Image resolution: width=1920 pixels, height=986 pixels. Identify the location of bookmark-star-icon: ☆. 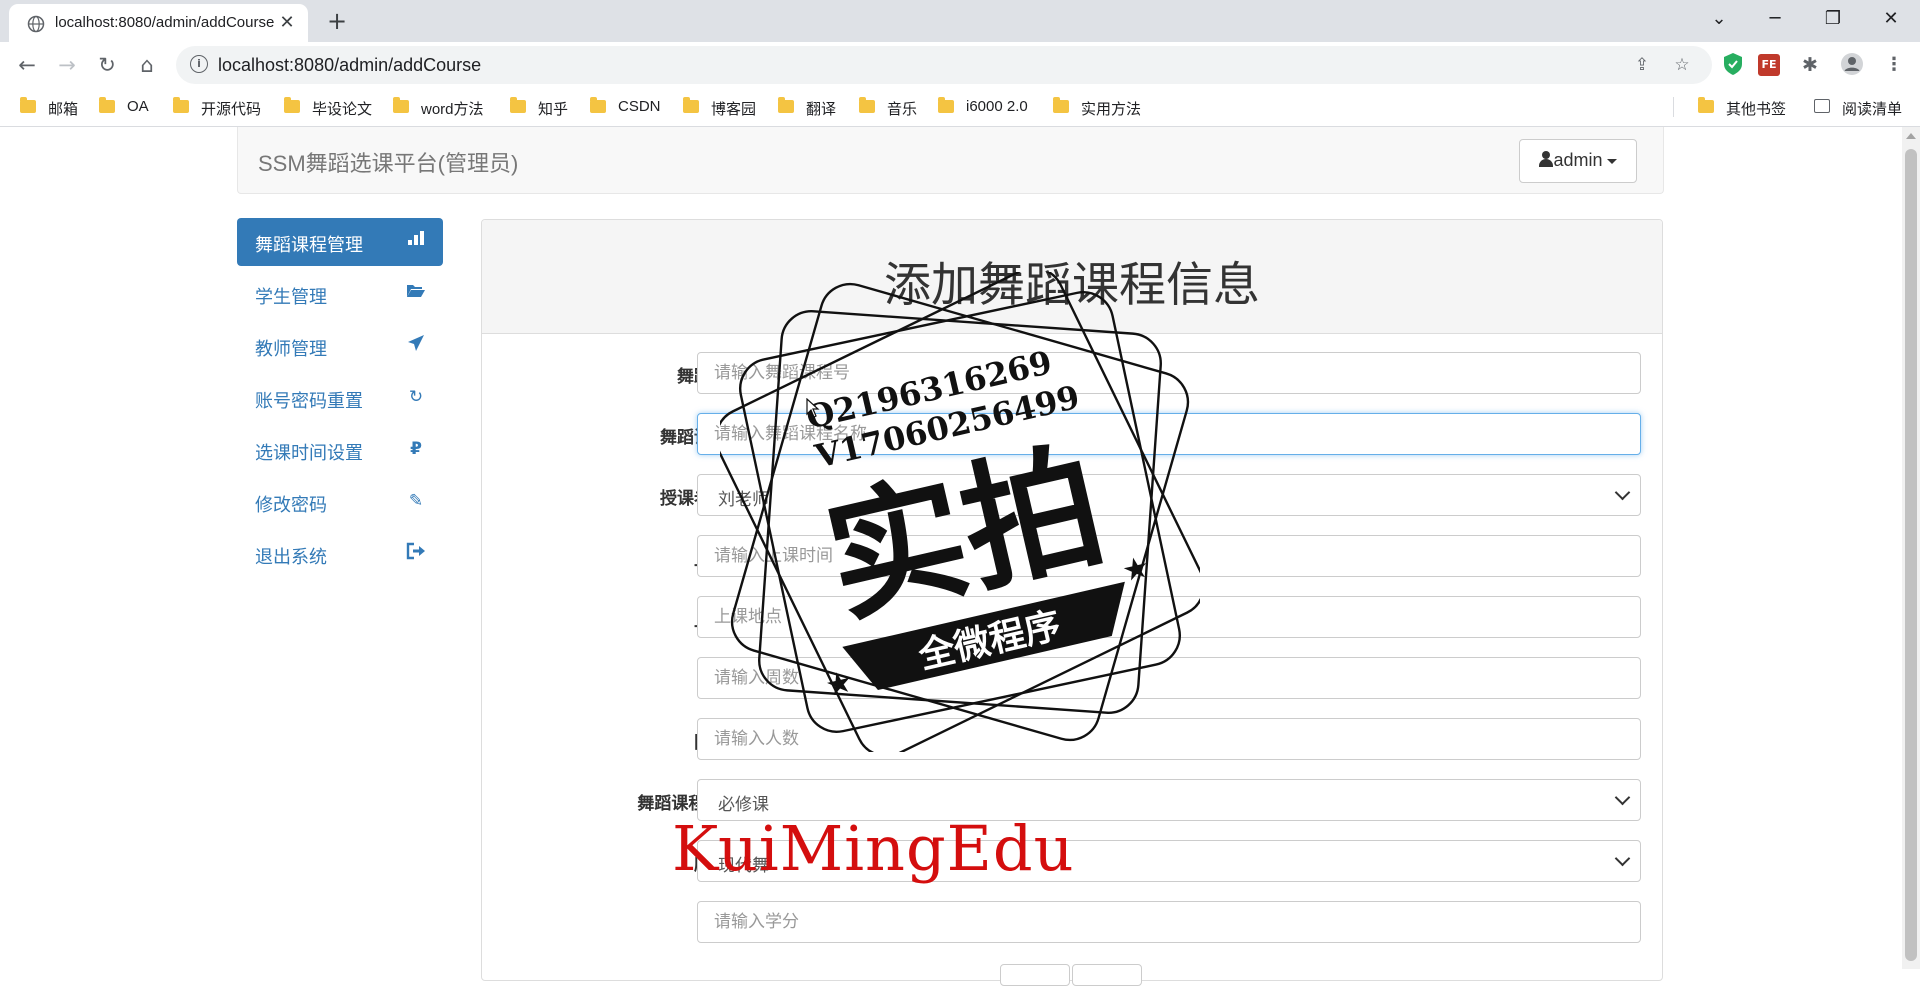
(1682, 65).